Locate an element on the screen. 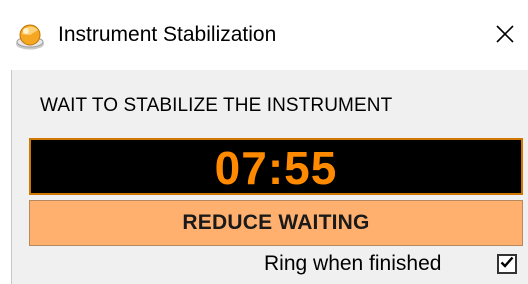 The width and height of the screenshot is (528, 284). instruction-text: WAIT TO STABILIZE THE INSTRUMENT is located at coordinates (216, 105).